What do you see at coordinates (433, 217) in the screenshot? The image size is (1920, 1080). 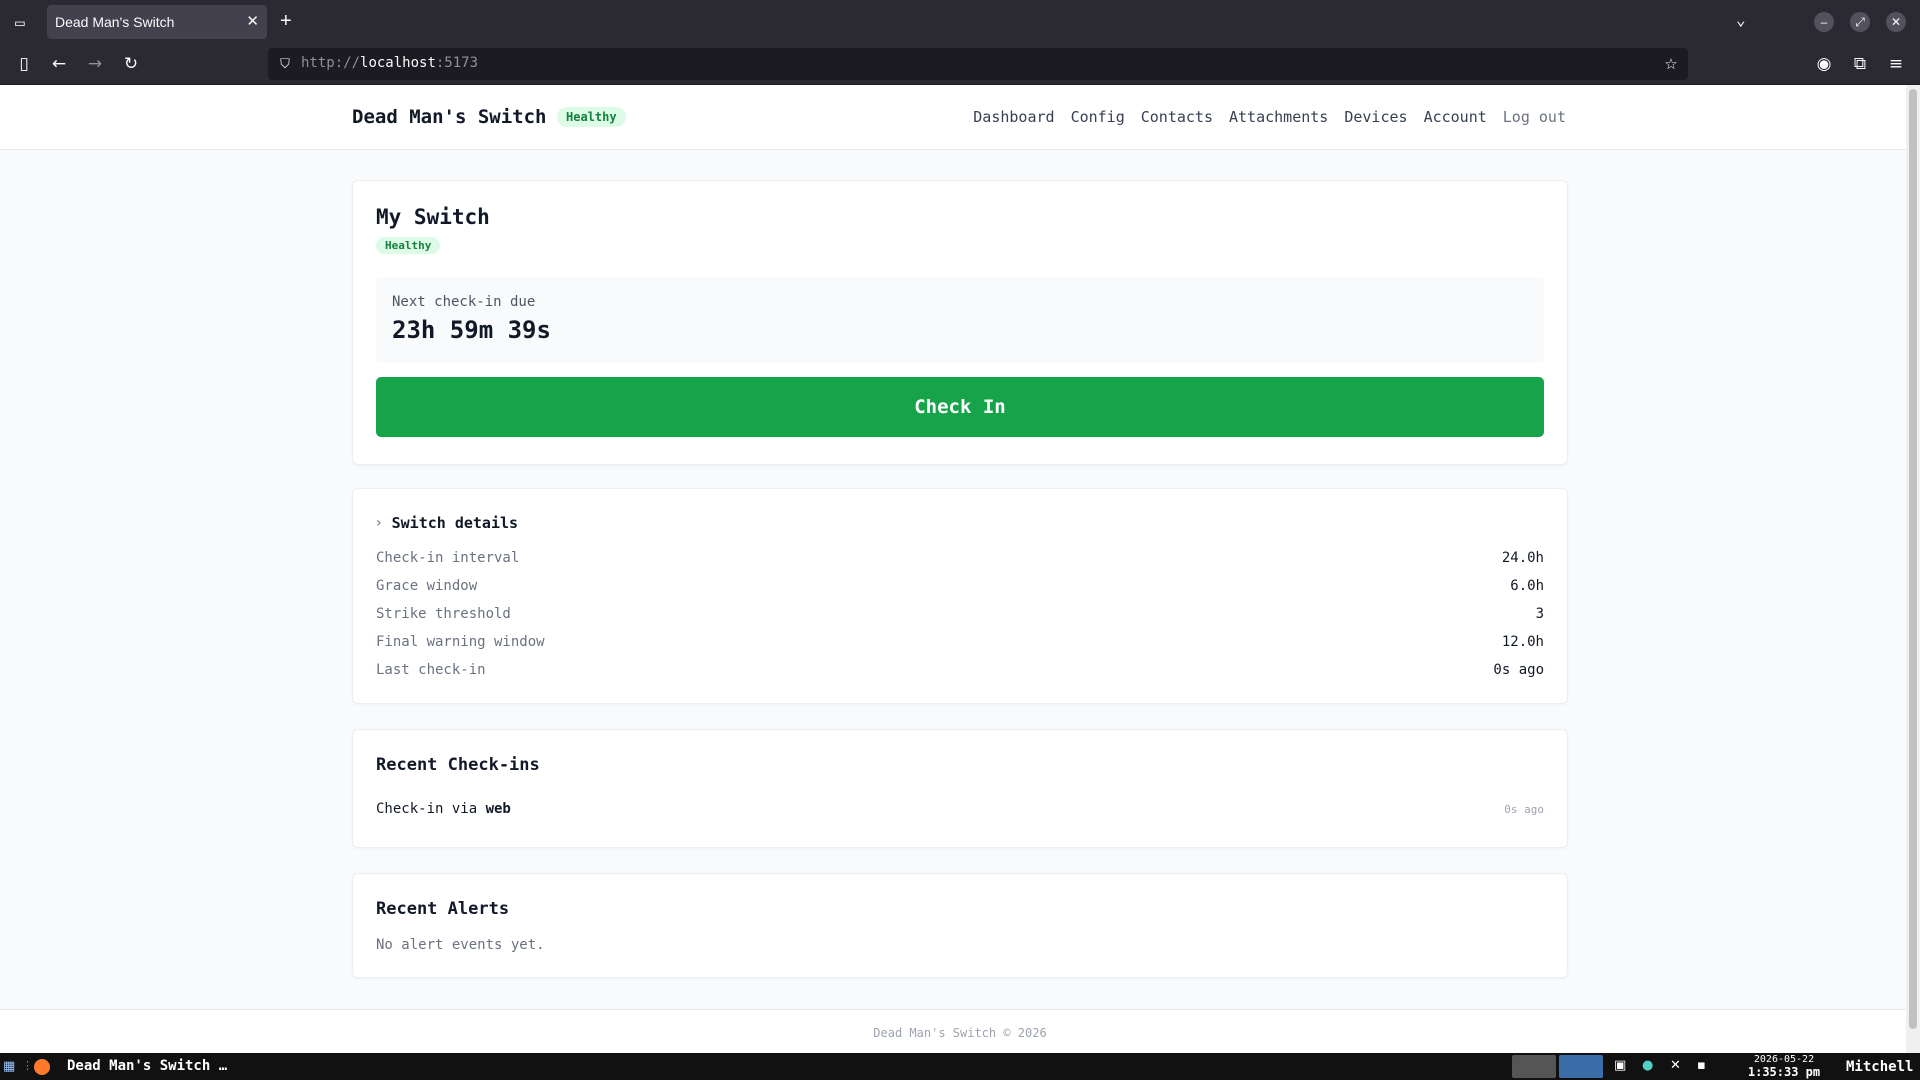 I see `switch-title: My Switch` at bounding box center [433, 217].